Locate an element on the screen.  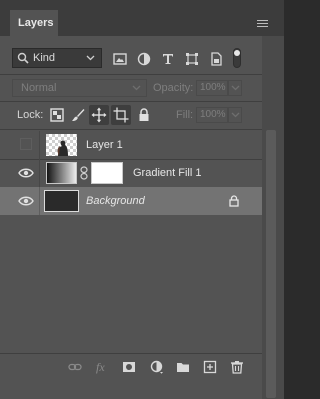
fill-slider-button is located at coordinates (235, 115).